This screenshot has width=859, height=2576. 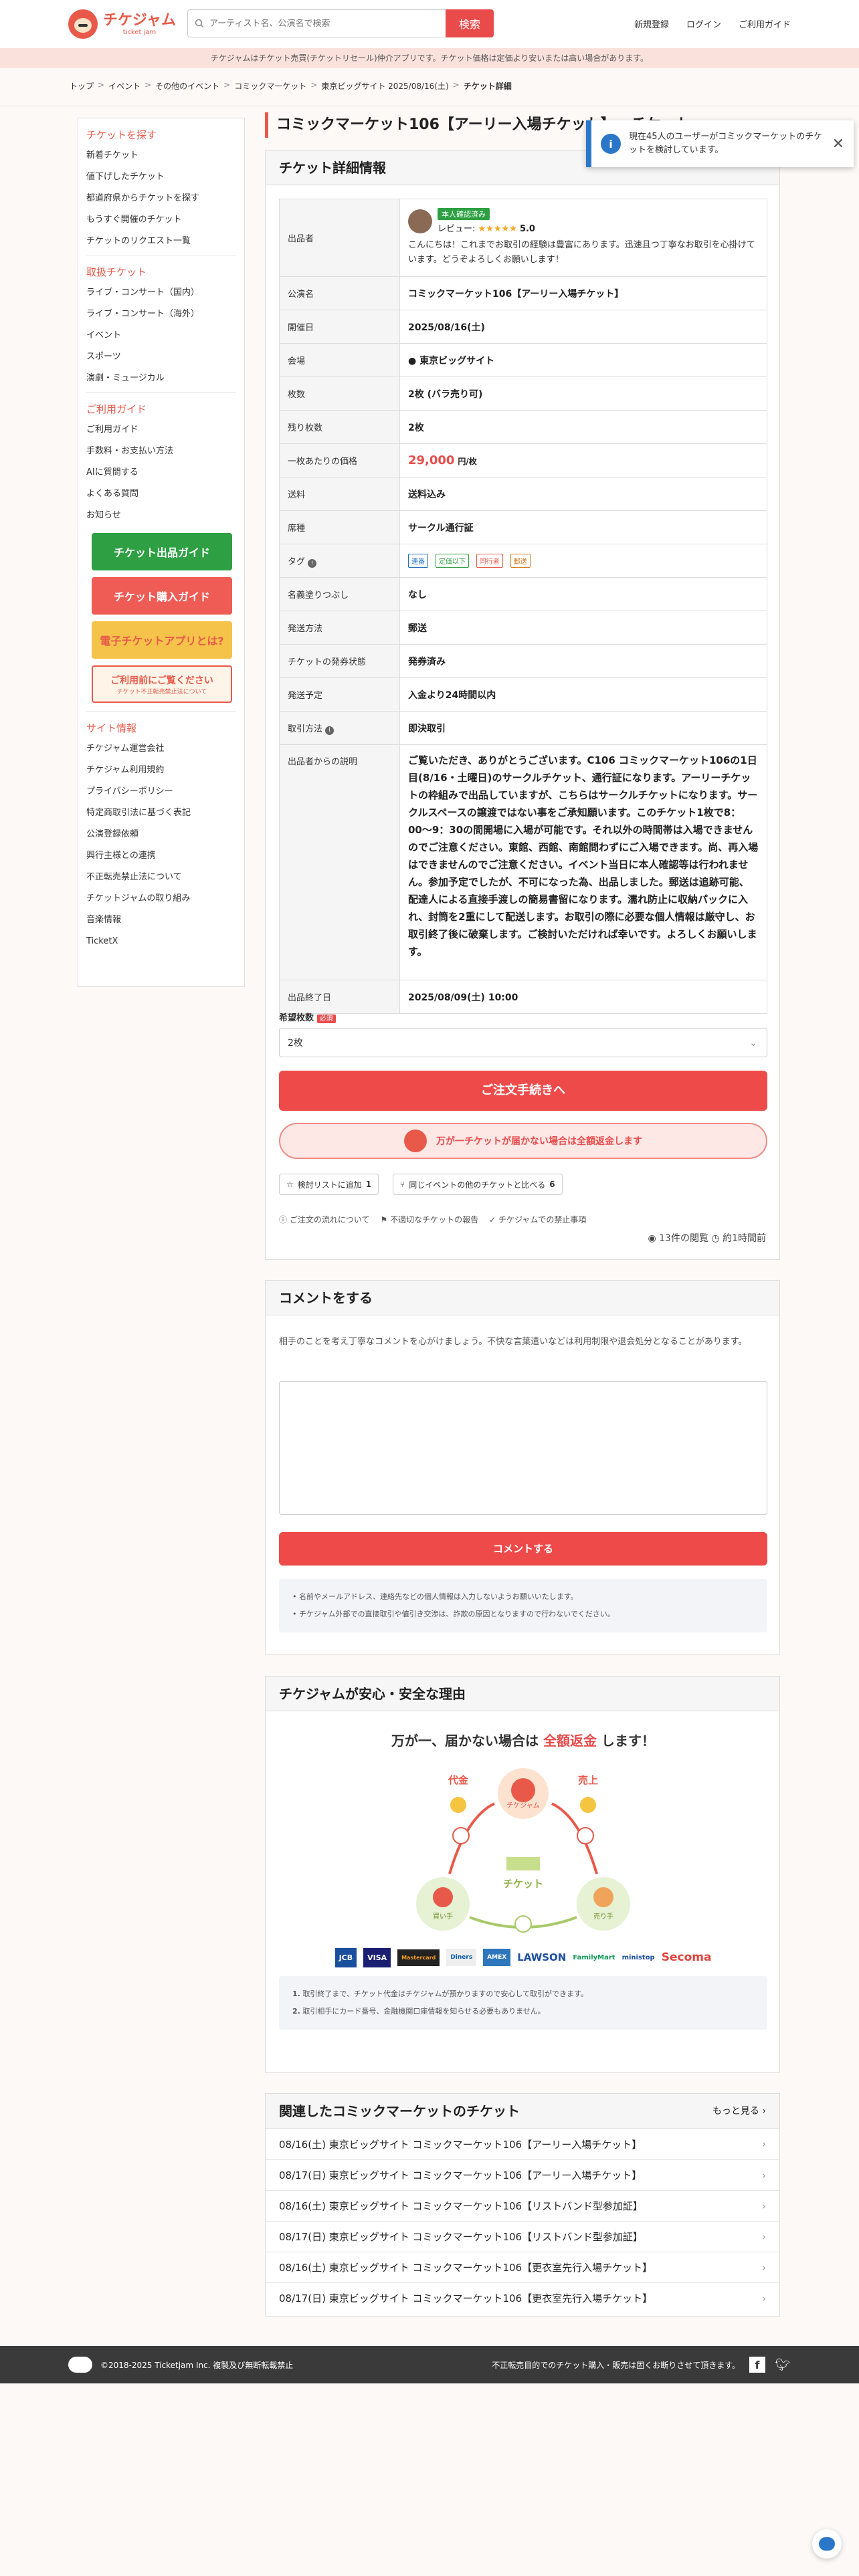 I want to click on sidebar-item: スポーツ, so click(x=161, y=357).